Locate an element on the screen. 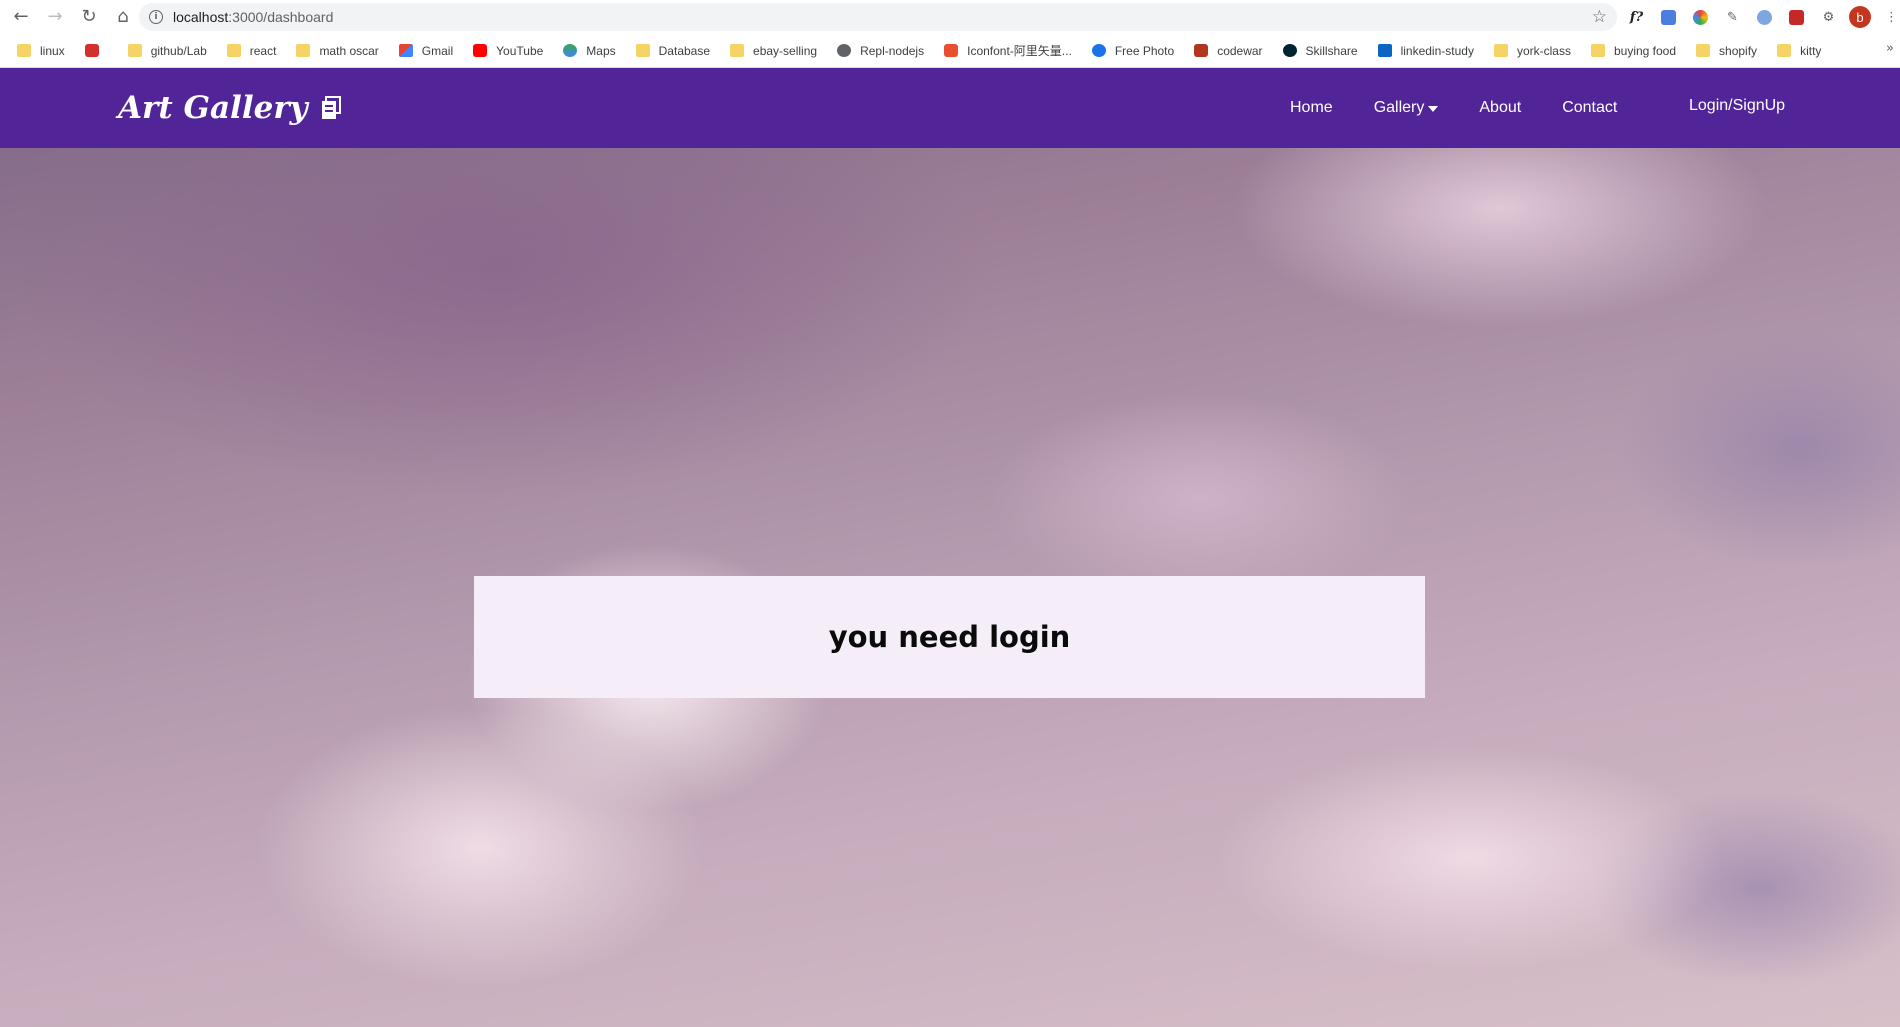 This screenshot has height=1027, width=1900. bookmark-item is located at coordinates (96, 51).